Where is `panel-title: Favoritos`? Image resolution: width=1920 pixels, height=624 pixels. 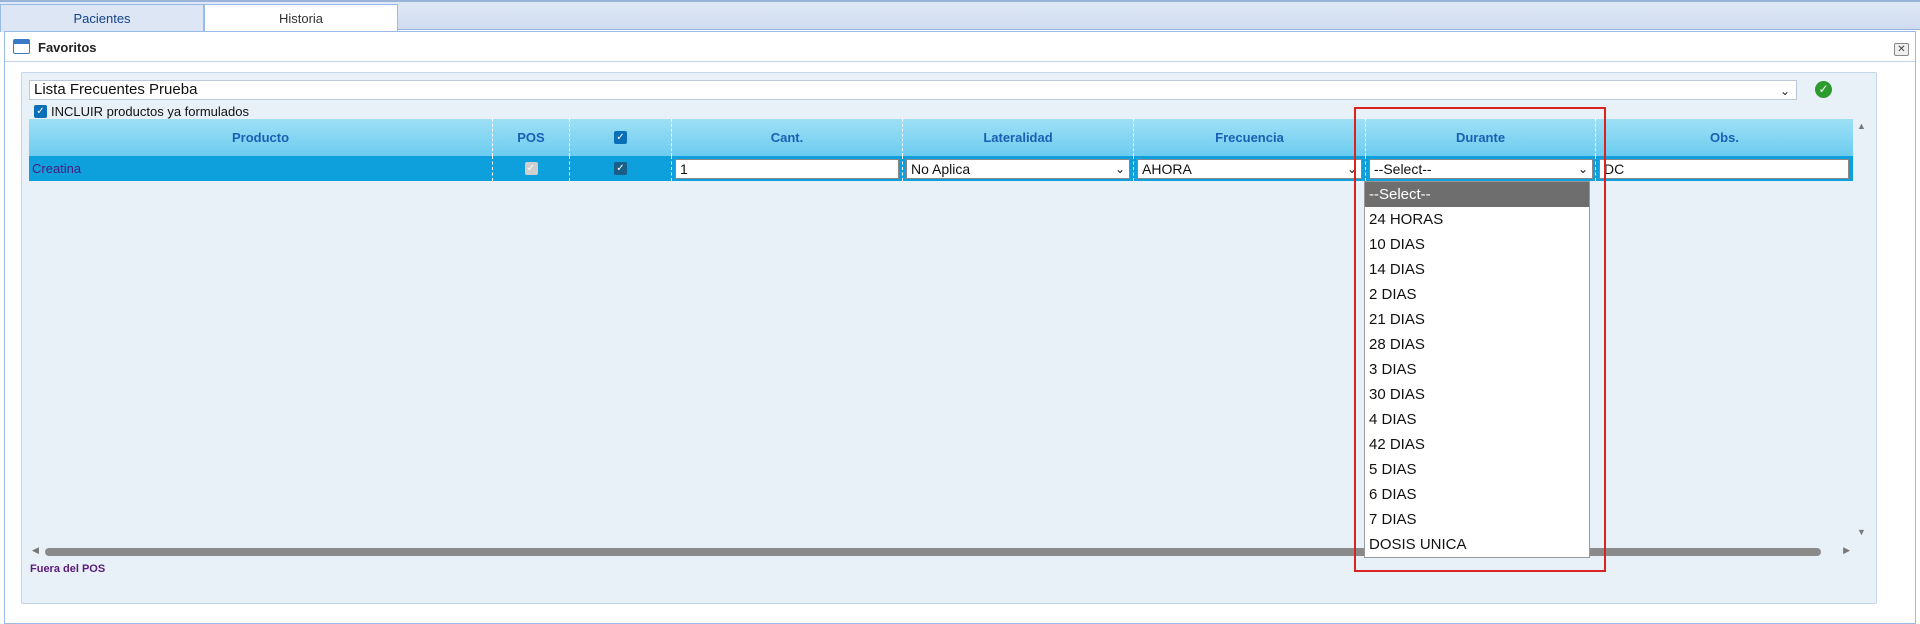 panel-title: Favoritos is located at coordinates (67, 47).